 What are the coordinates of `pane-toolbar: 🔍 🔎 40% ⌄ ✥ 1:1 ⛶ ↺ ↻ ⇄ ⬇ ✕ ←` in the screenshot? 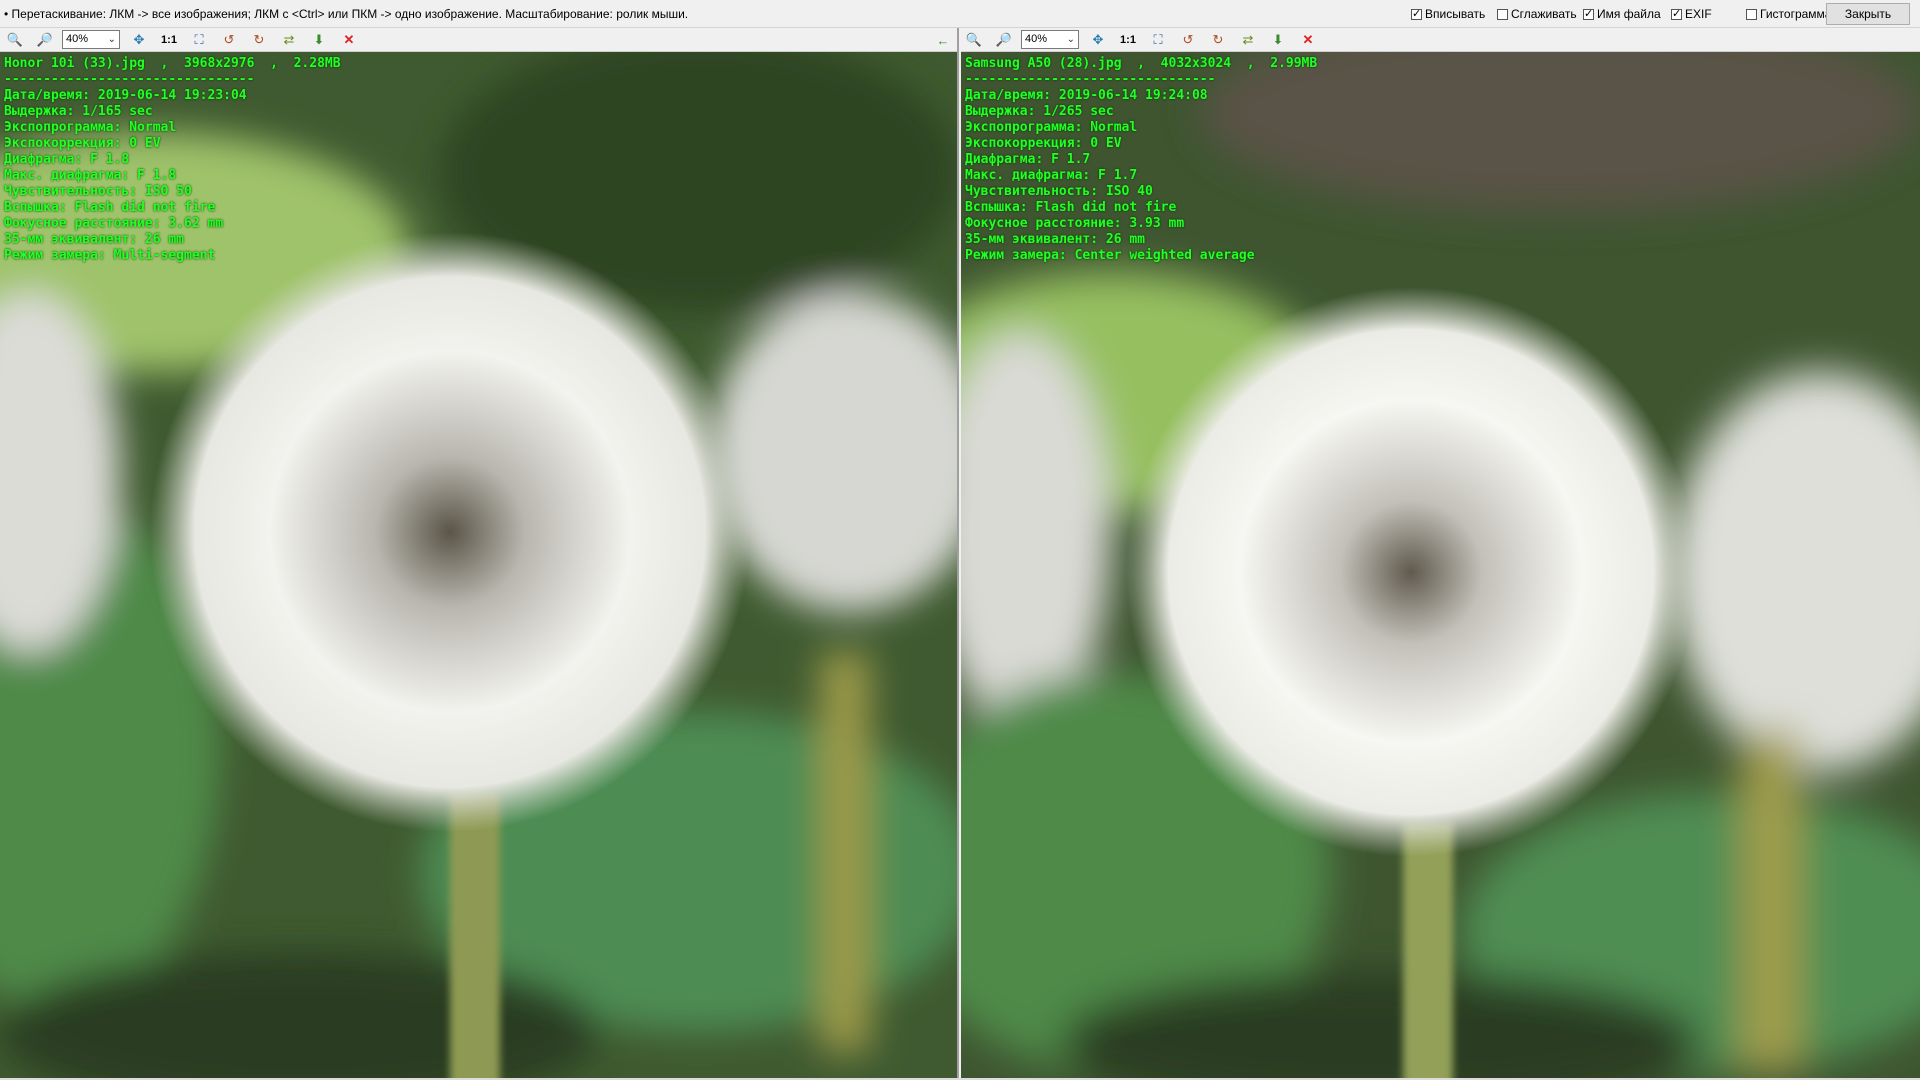 It's located at (478, 40).